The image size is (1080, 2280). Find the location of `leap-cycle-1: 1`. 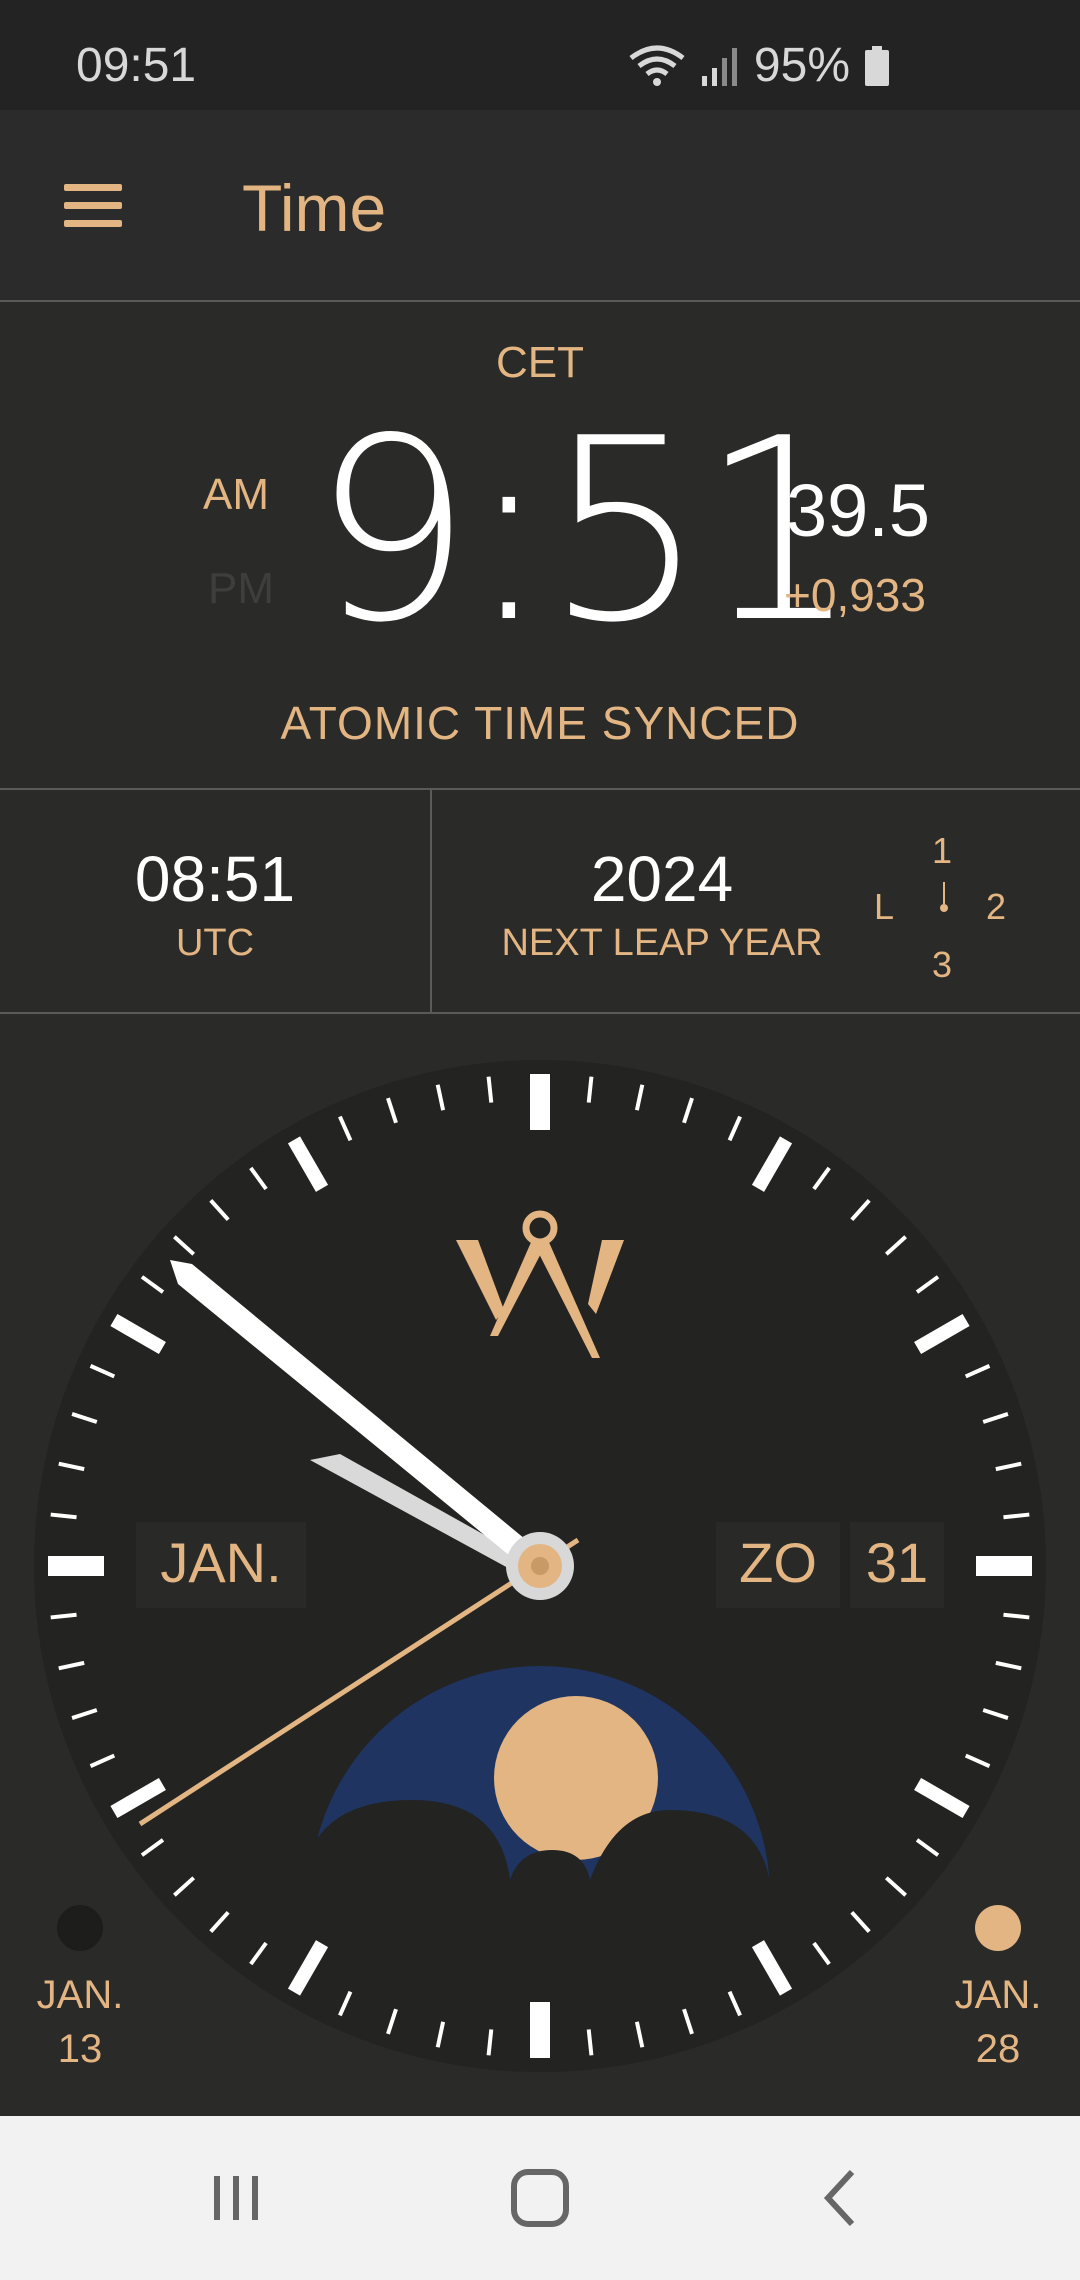

leap-cycle-1: 1 is located at coordinates (942, 850).